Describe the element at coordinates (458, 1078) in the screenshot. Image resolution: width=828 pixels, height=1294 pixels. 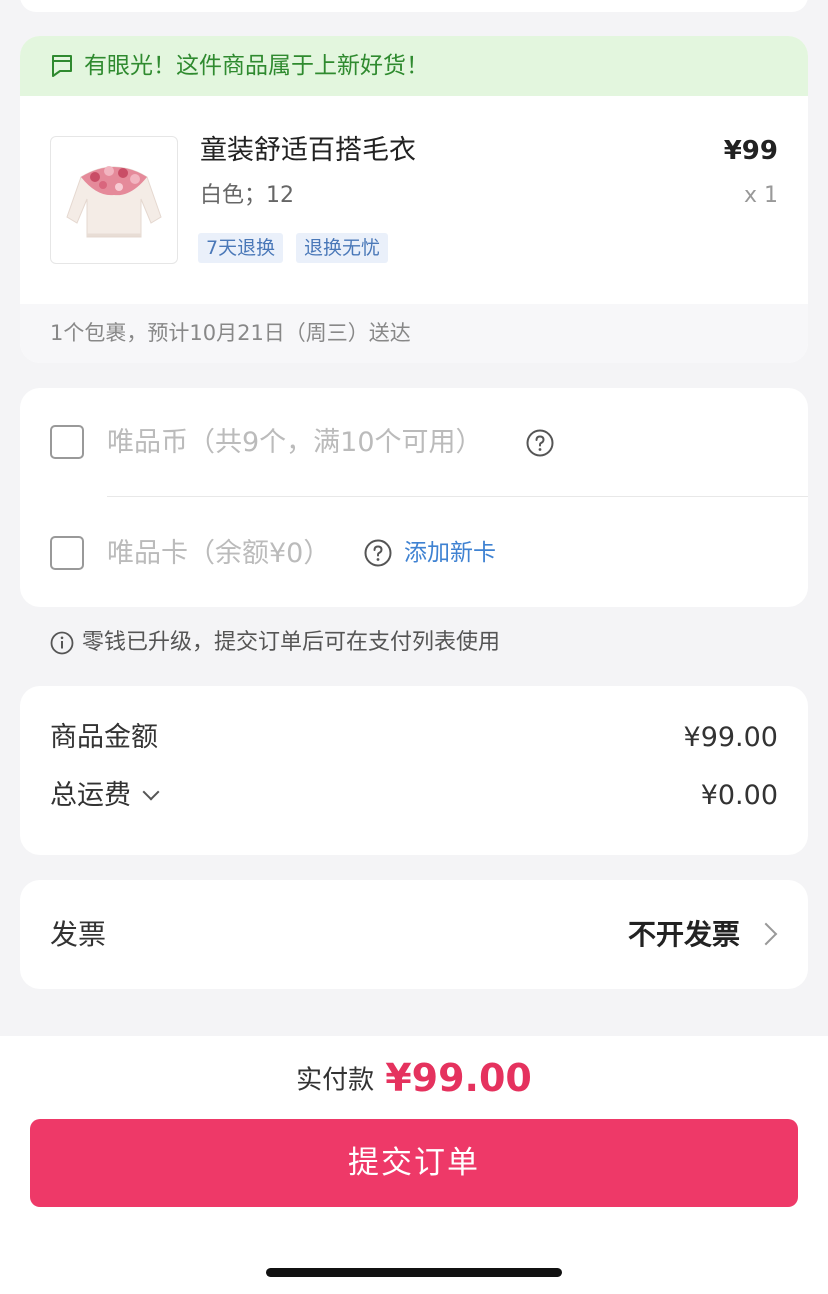
I see `pay-amount: ¥99.00` at that location.